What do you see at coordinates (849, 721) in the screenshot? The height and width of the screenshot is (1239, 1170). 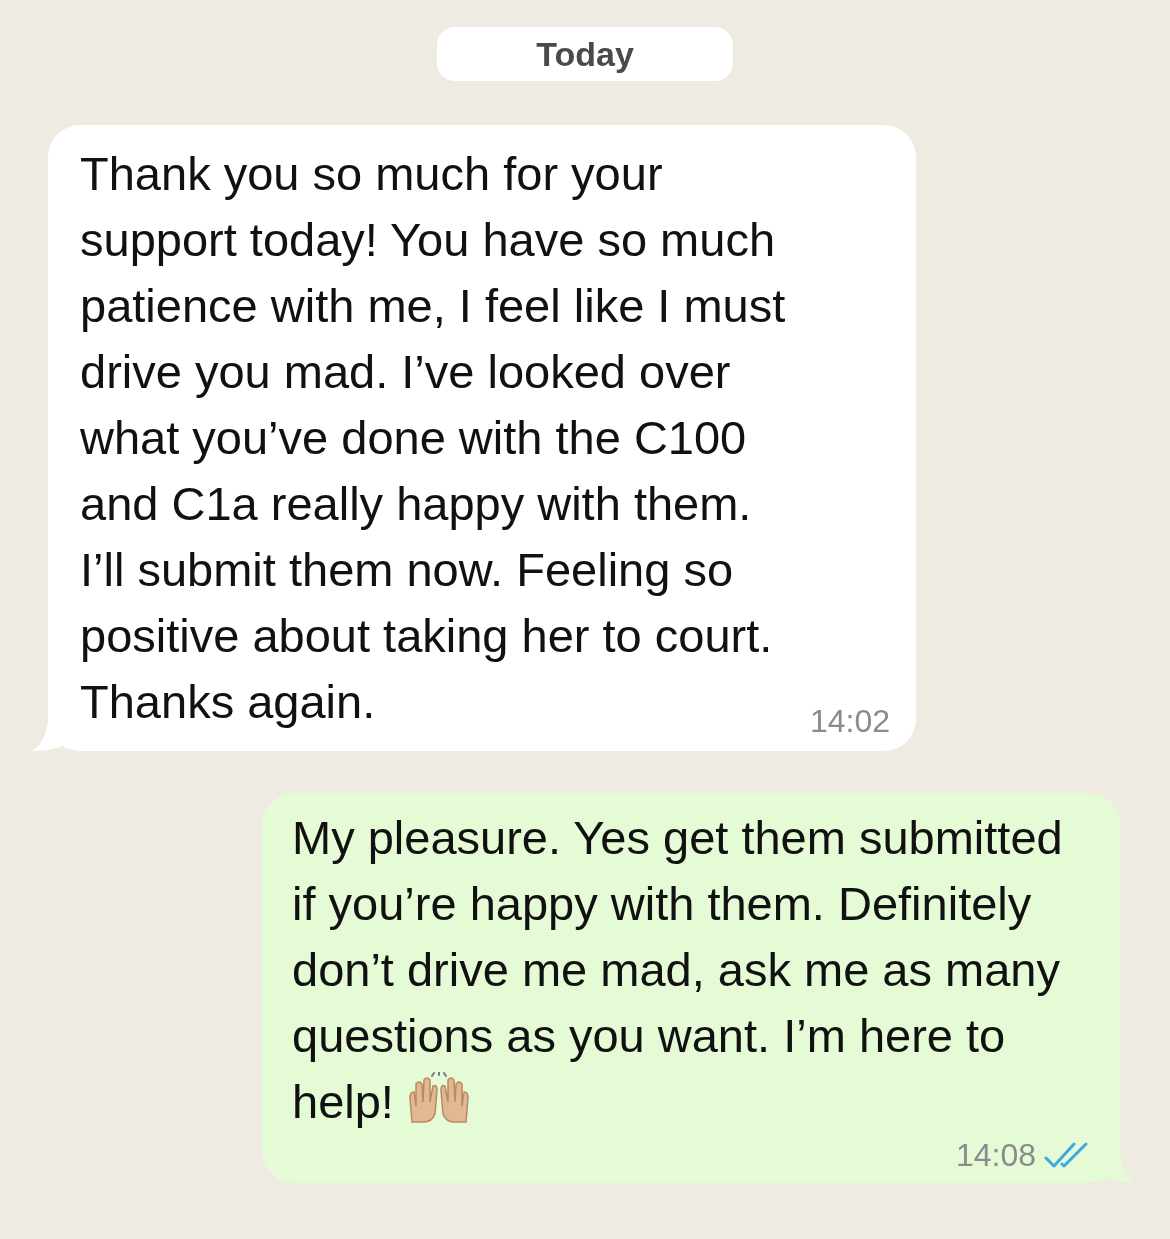 I see `message-time: 14:02` at bounding box center [849, 721].